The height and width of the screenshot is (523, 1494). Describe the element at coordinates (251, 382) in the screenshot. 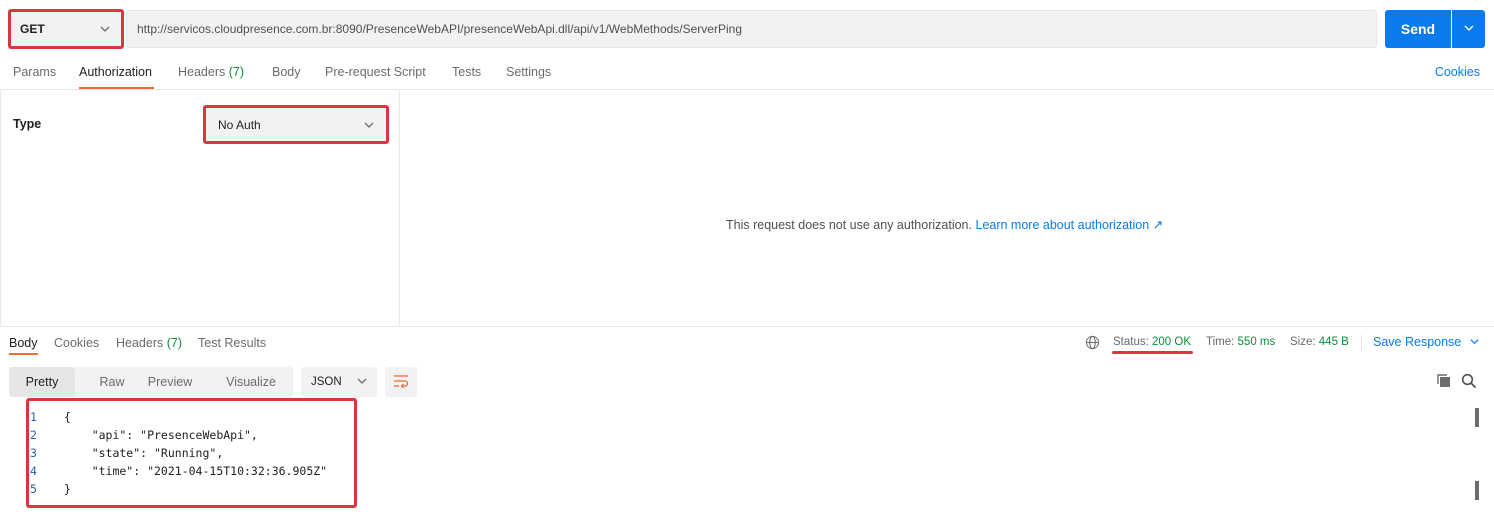

I see `view-visualize-button: Visualize` at that location.